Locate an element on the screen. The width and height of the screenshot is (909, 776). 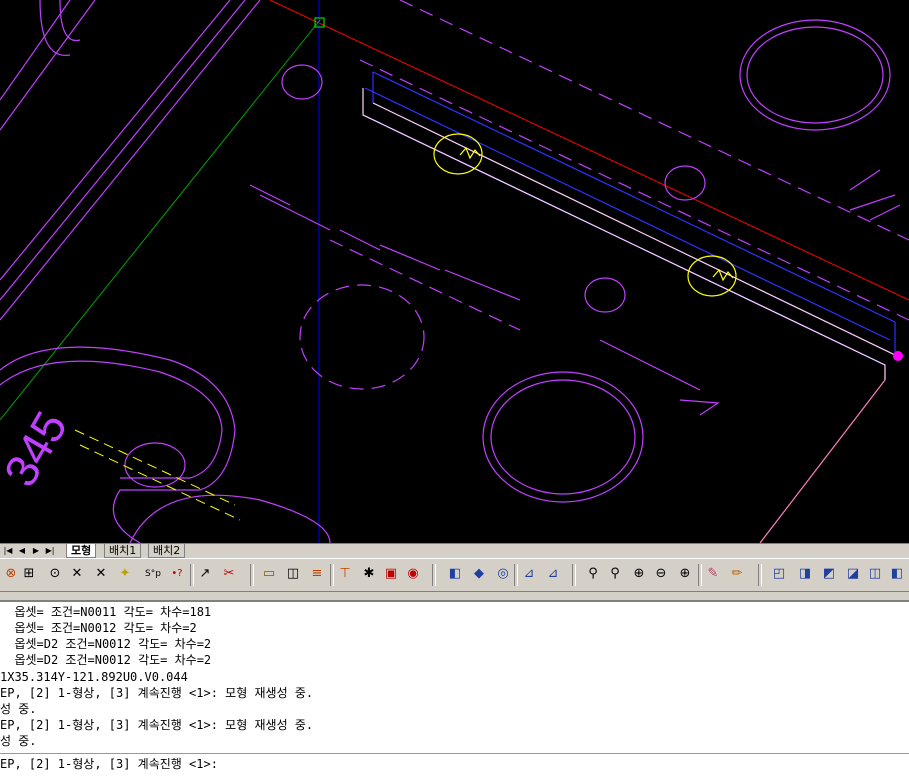
zoom-doc-icon: ◫ is located at coordinates (293, 574).